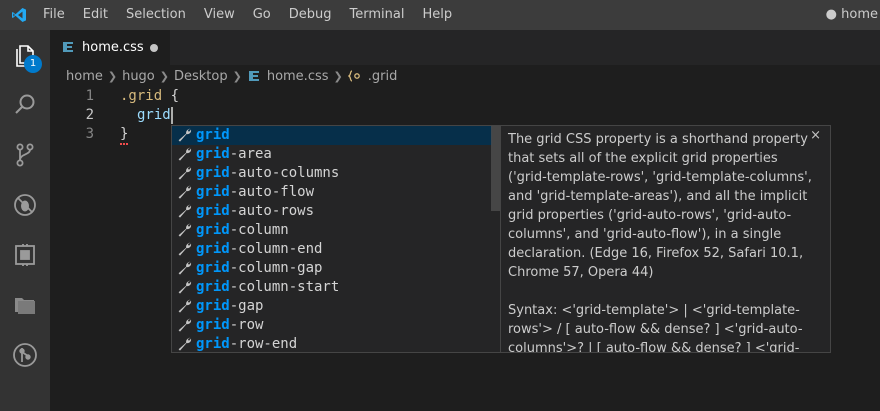 The width and height of the screenshot is (880, 411). I want to click on breadcrumb-symbol: .grid, so click(383, 76).